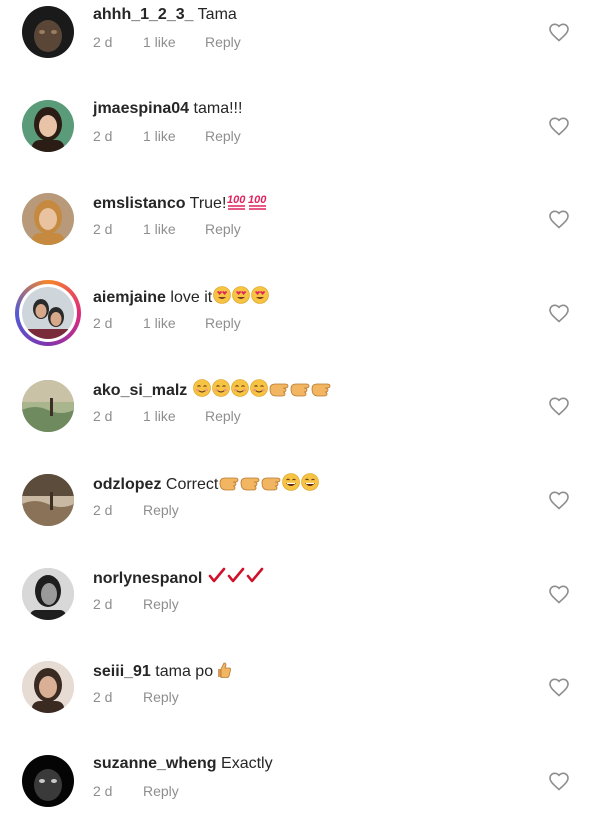 The width and height of the screenshot is (600, 839). What do you see at coordinates (155, 763) in the screenshot?
I see `username: suzanne_wheng` at bounding box center [155, 763].